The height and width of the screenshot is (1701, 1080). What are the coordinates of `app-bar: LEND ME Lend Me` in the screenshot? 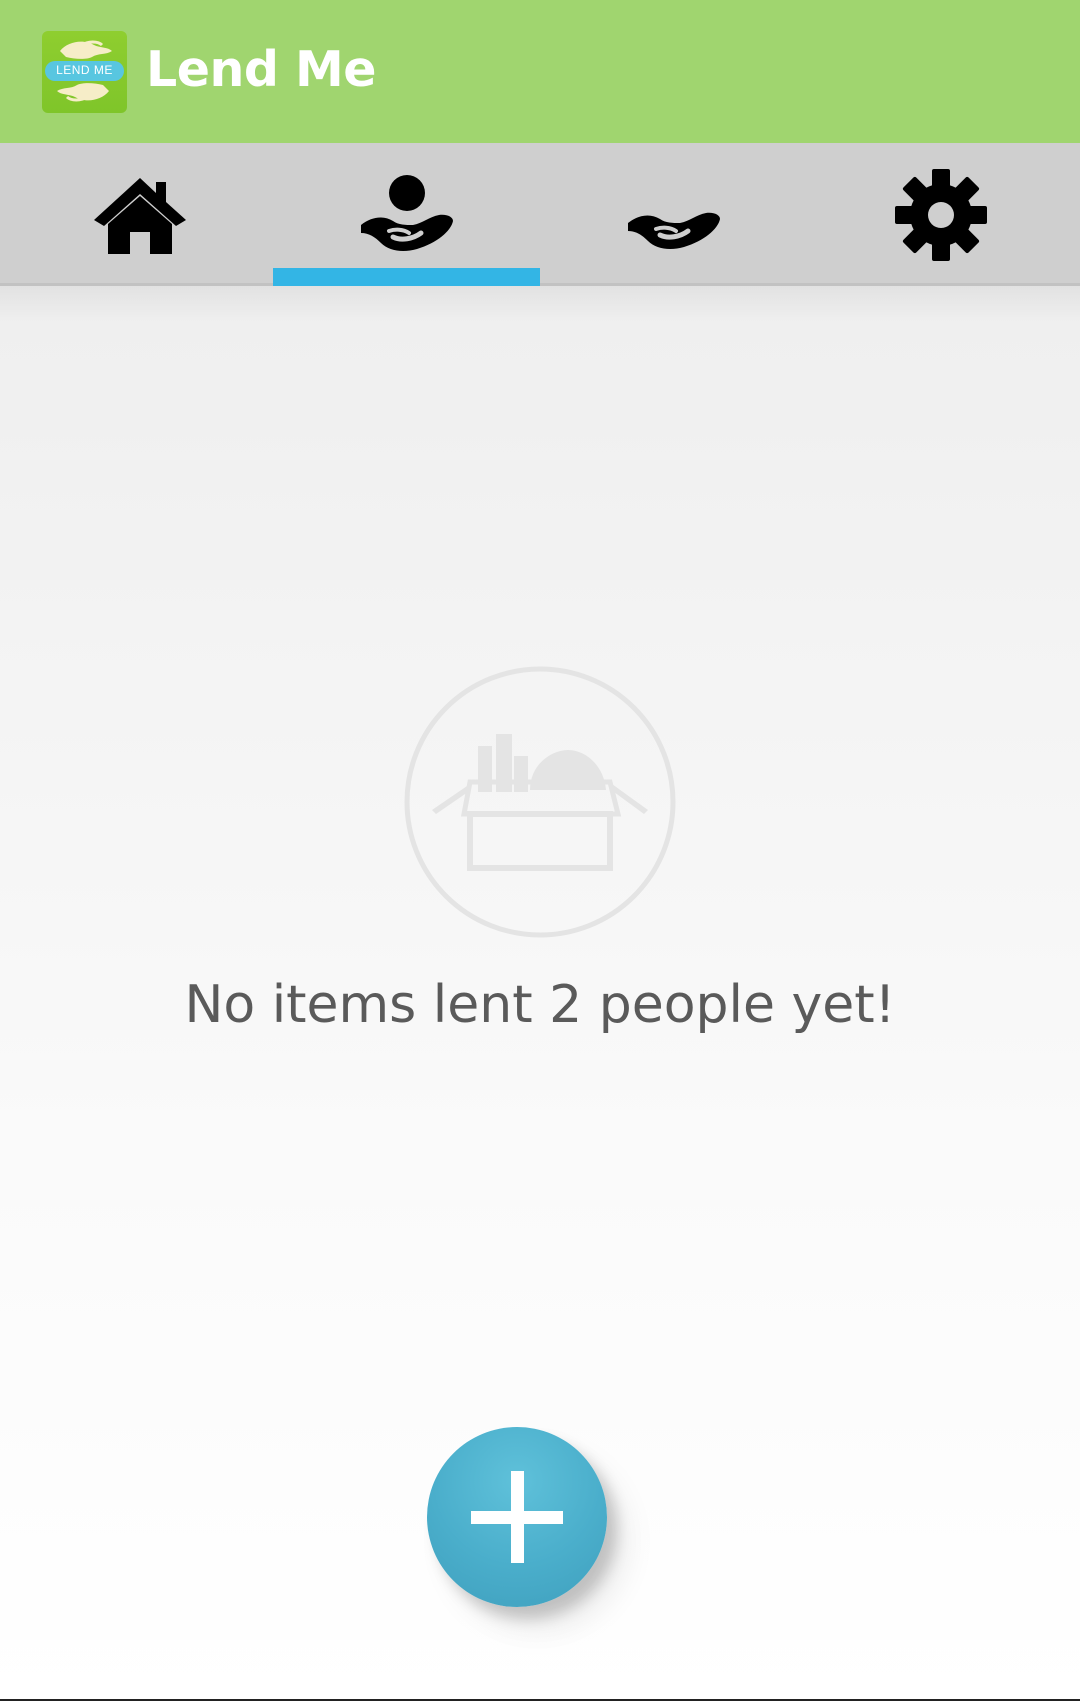 It's located at (540, 71).